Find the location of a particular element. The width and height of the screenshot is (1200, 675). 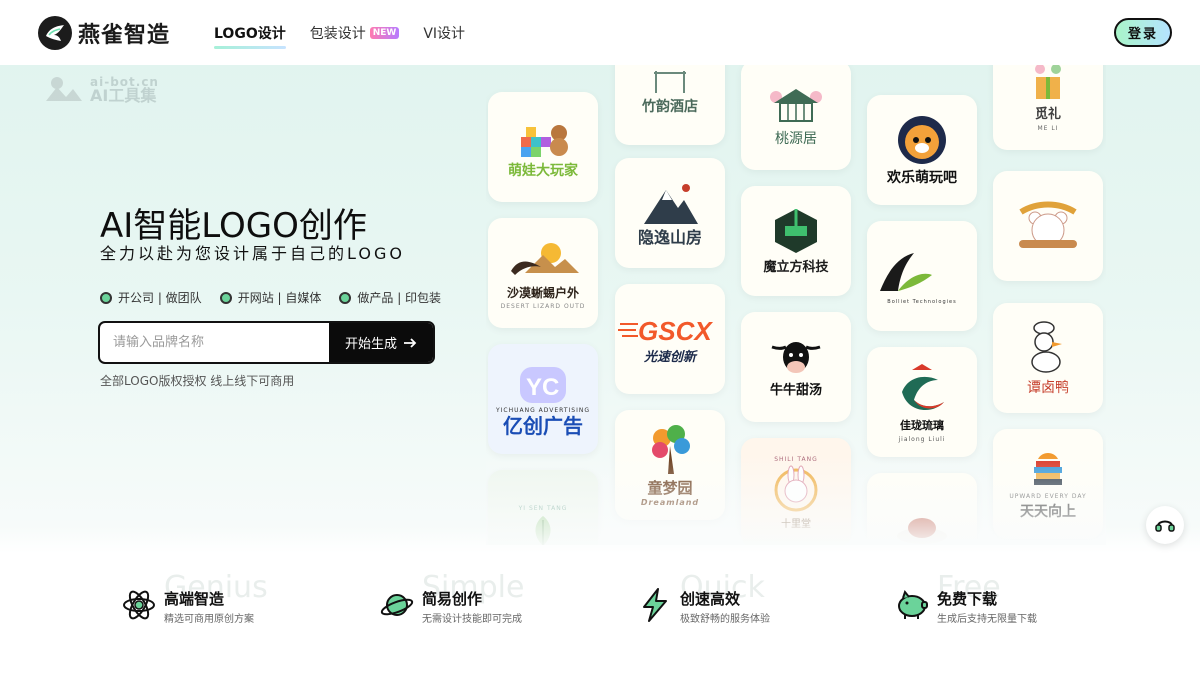

logo-card: 萌娃大玩家 is located at coordinates (543, 147).